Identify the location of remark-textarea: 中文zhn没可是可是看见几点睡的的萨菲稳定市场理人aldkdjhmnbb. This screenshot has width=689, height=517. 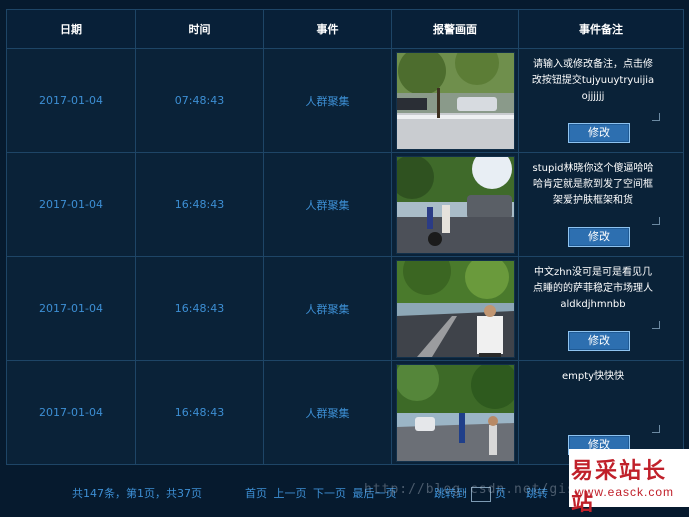
(593, 289).